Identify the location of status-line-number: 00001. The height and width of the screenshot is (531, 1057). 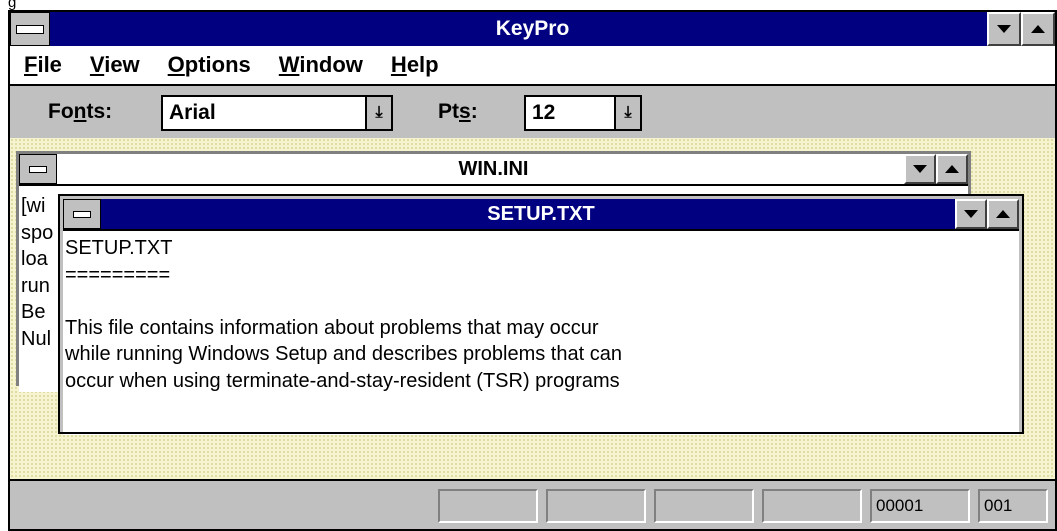
(920, 506).